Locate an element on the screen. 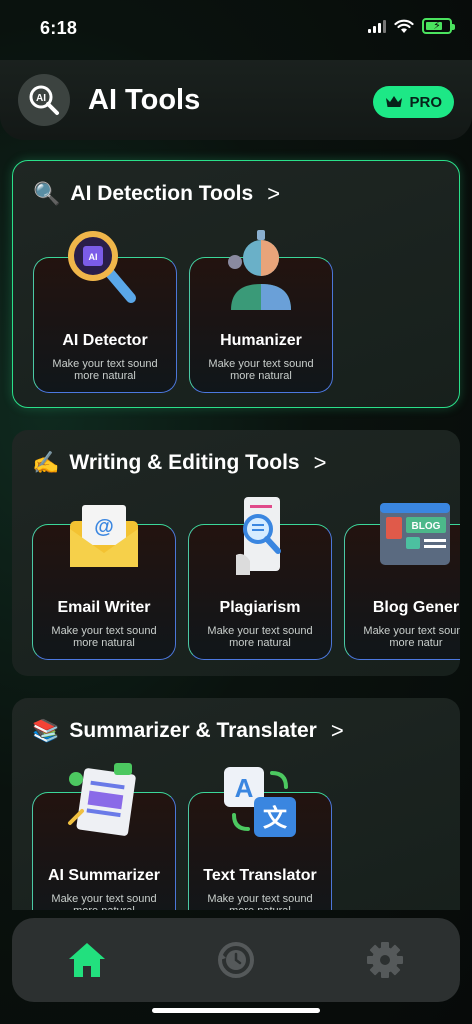  translate-icon: A 文 is located at coordinates (260, 802).